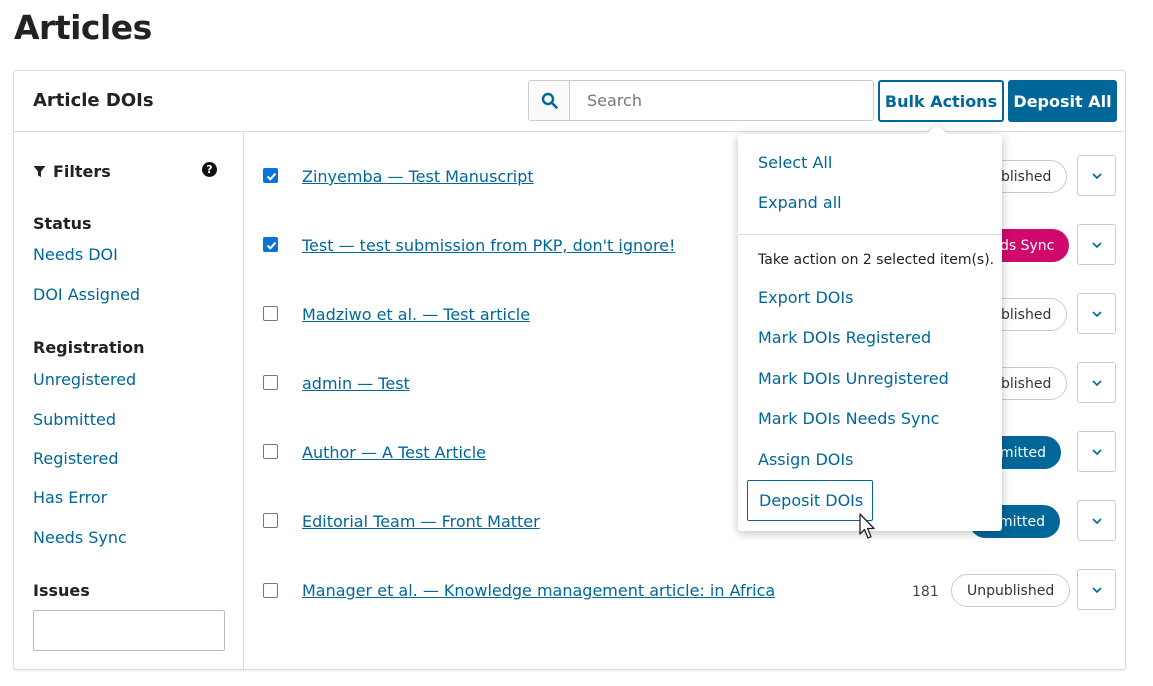 This screenshot has width=1153, height=686. What do you see at coordinates (848, 418) in the screenshot?
I see `mark-needs-sync-item: Mark DOIs Needs Sync` at bounding box center [848, 418].